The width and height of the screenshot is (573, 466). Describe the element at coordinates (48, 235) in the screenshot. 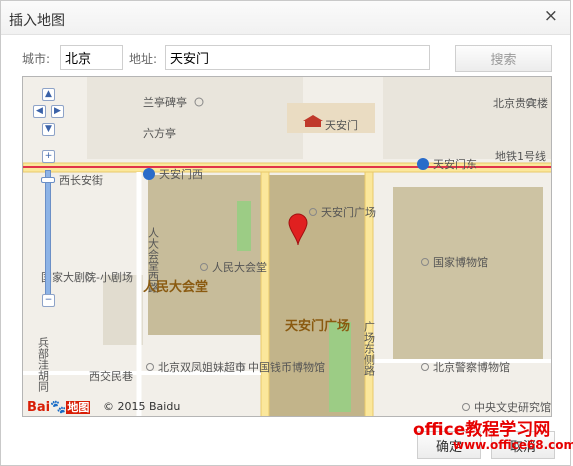

I see `zoom-slider` at that location.